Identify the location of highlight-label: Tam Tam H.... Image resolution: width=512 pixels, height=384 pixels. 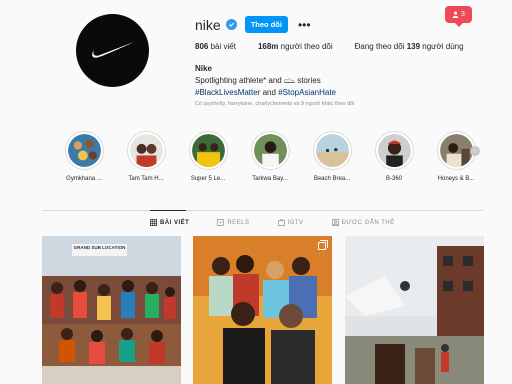
(146, 179).